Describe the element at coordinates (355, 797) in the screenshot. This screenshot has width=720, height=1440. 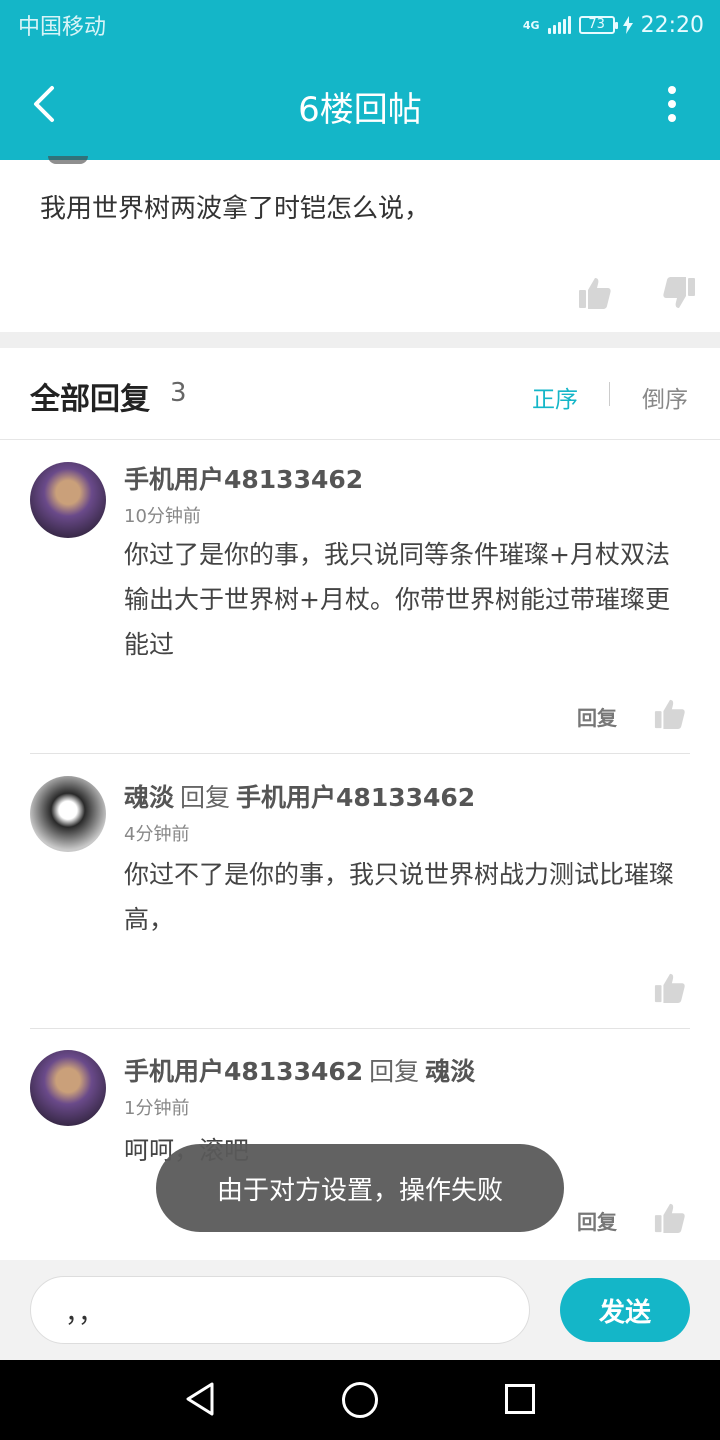
I see `reply-target: 手机用户48133462` at that location.